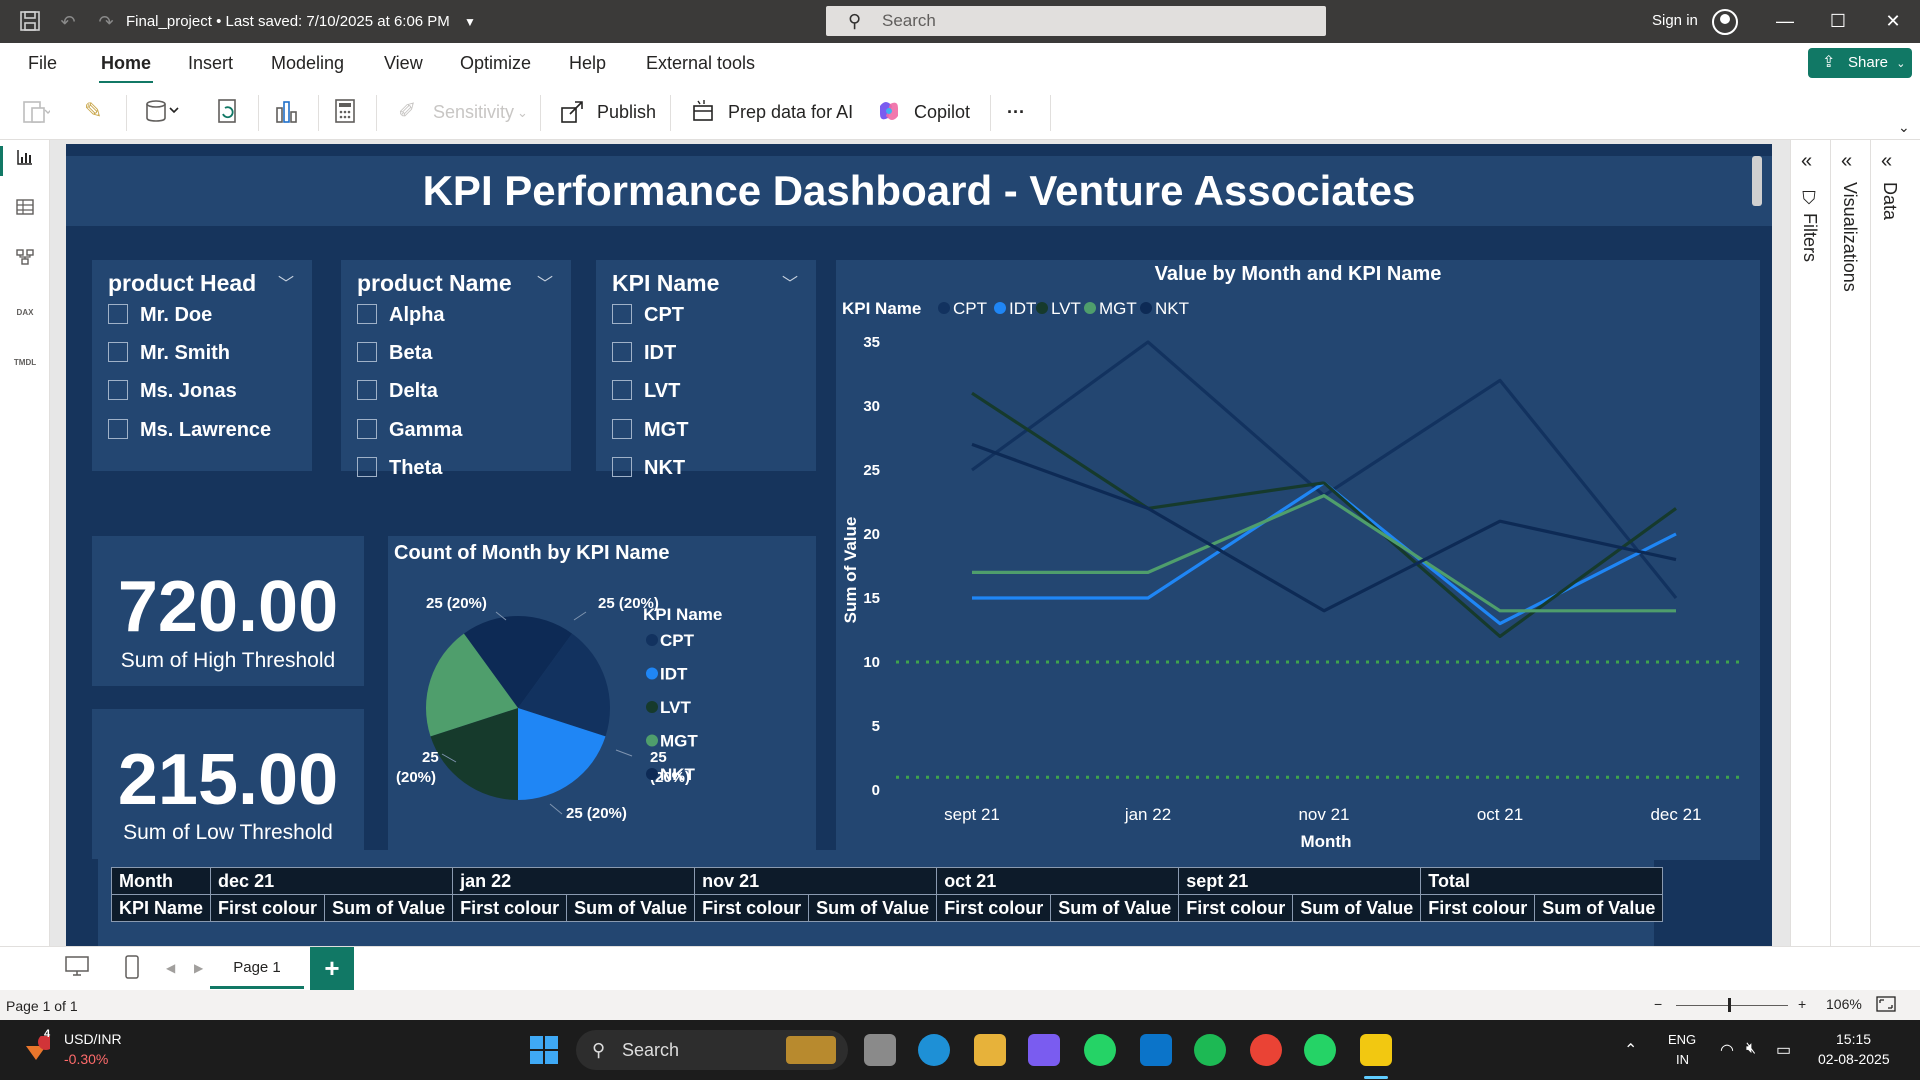  I want to click on legend-item-nkt: NKT, so click(678, 774).